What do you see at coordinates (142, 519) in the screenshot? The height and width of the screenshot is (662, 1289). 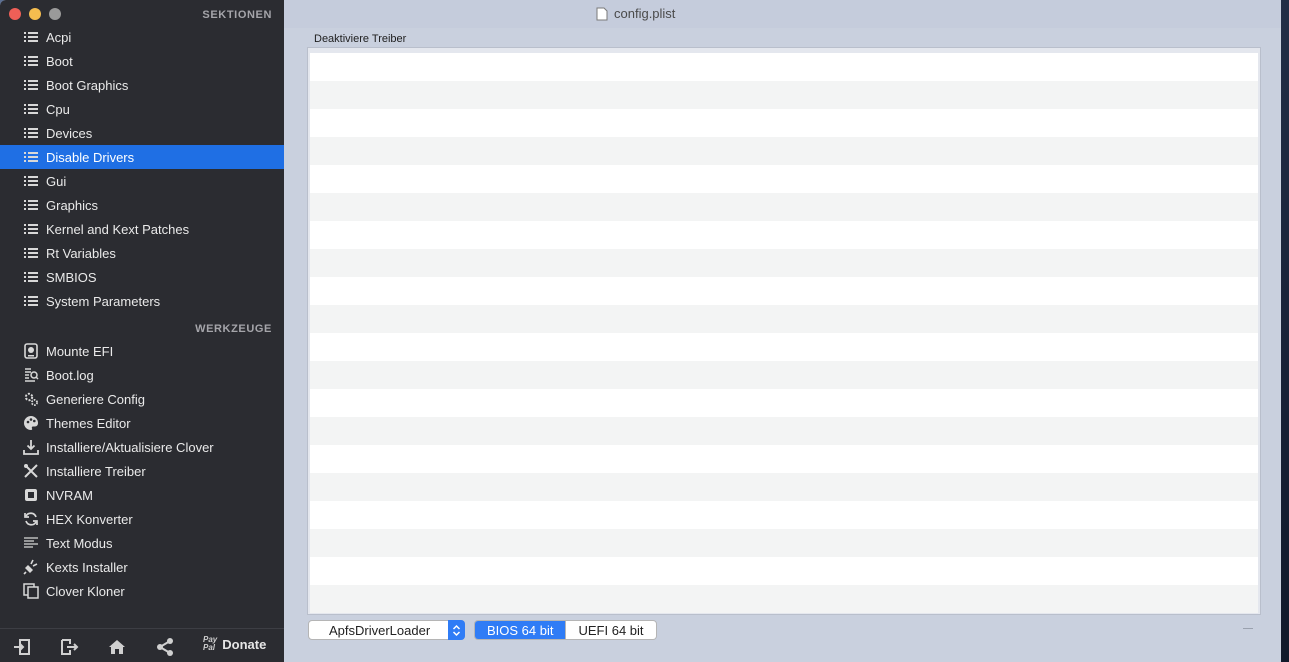 I see `tool-hex-converter: HEX Konverter` at bounding box center [142, 519].